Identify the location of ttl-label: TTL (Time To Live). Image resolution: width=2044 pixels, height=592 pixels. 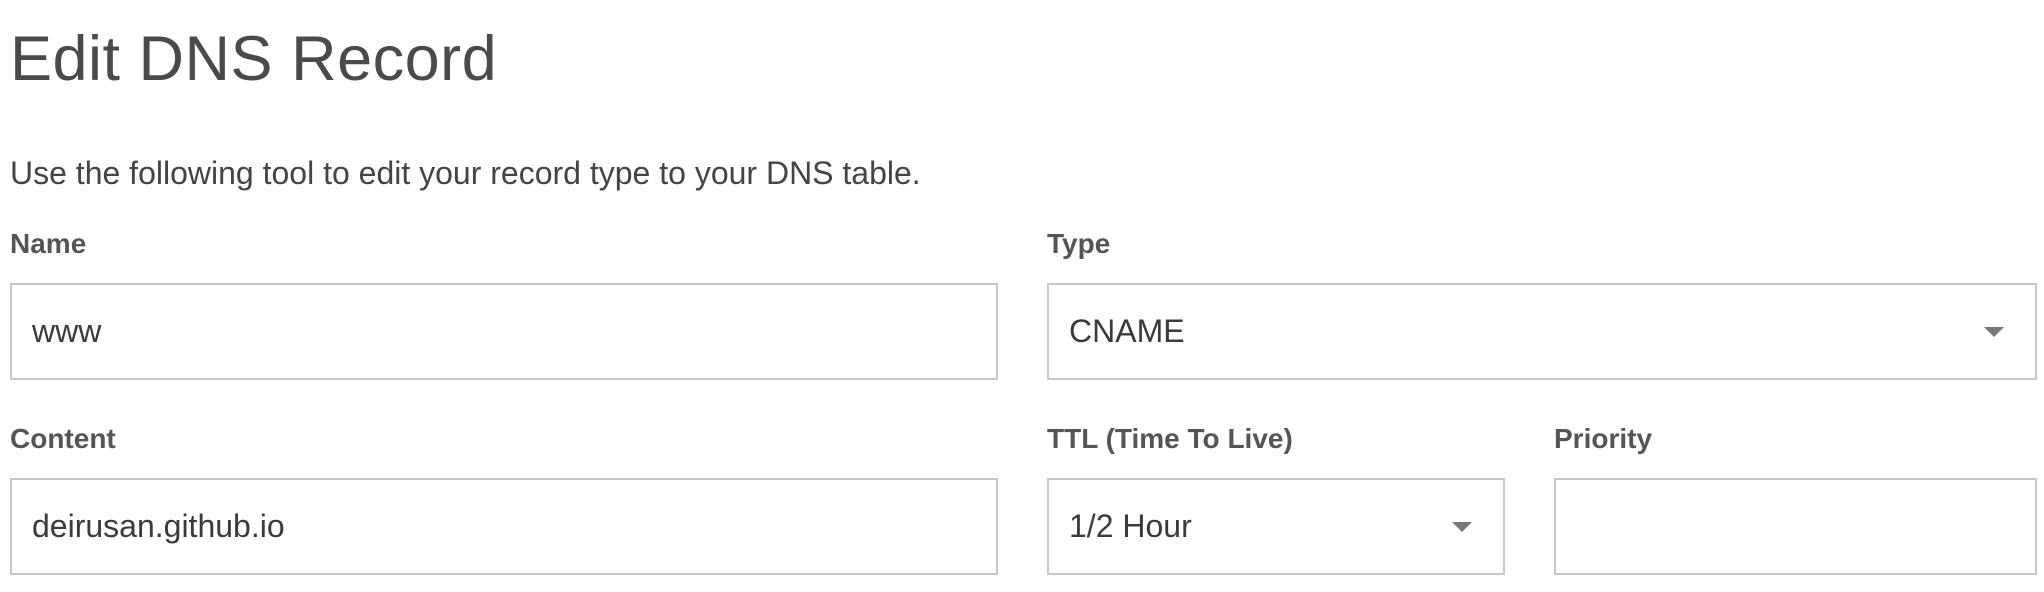
(1170, 438).